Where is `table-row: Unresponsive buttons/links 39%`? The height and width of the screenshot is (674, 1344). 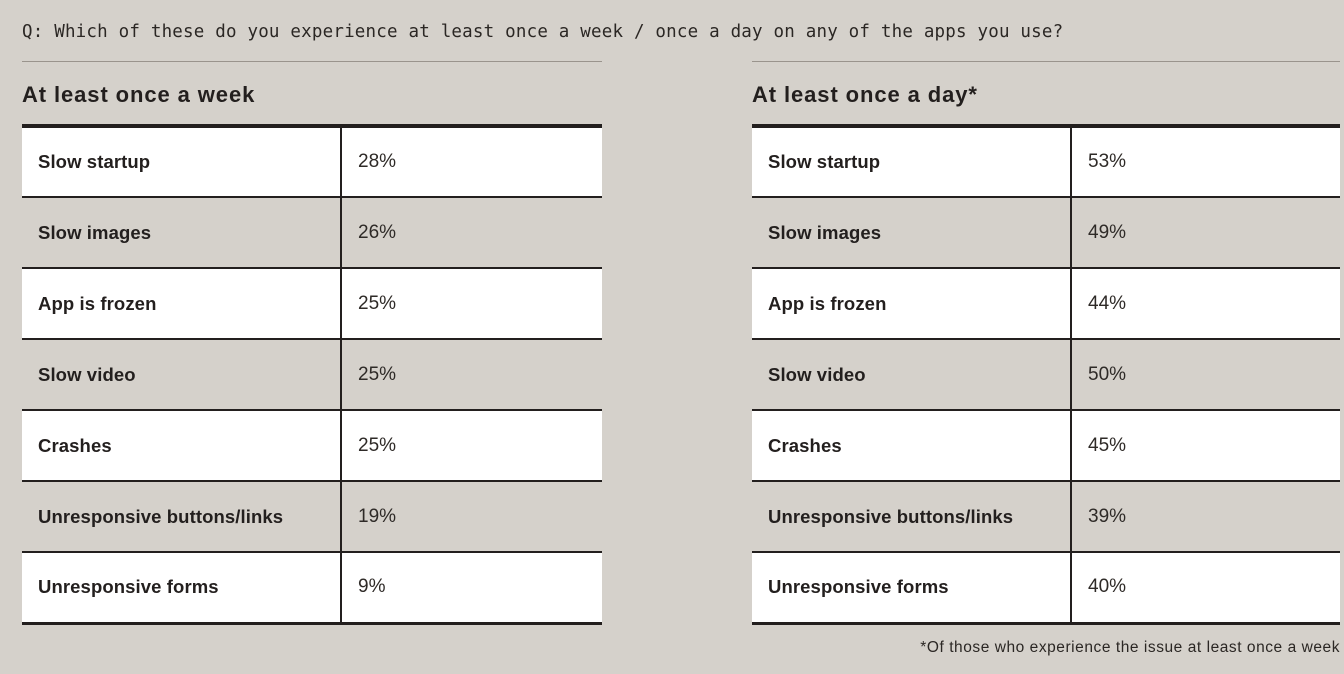
table-row: Unresponsive buttons/links 39% is located at coordinates (1046, 517).